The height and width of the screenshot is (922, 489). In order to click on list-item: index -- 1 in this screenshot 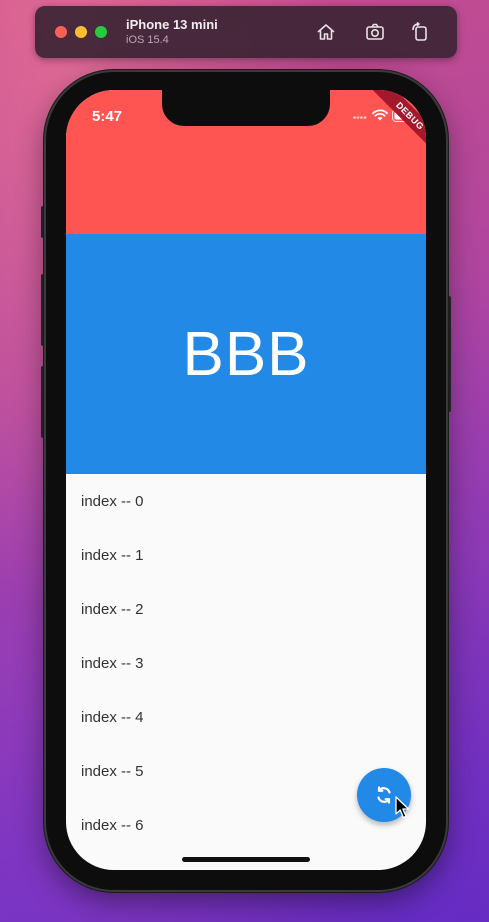, I will do `click(246, 555)`.